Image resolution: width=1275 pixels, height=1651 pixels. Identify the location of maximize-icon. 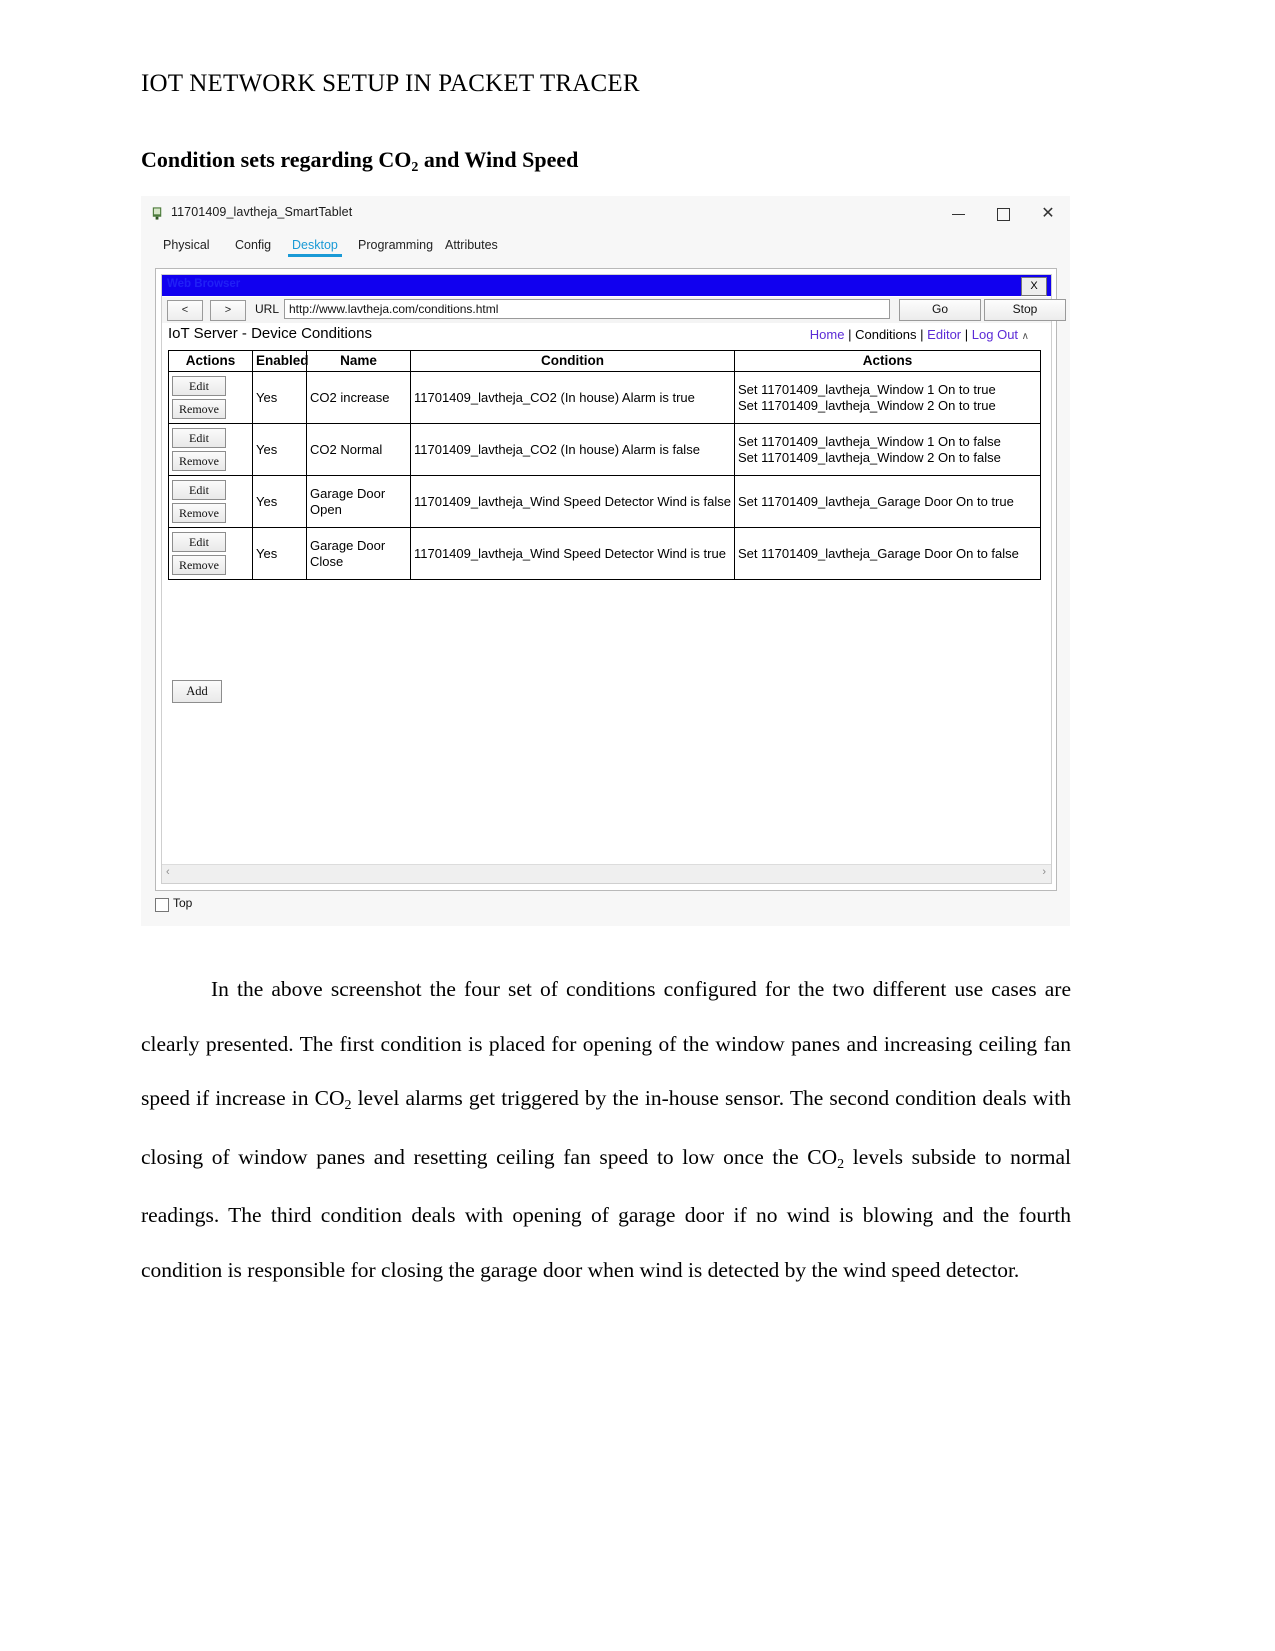
(1003, 215).